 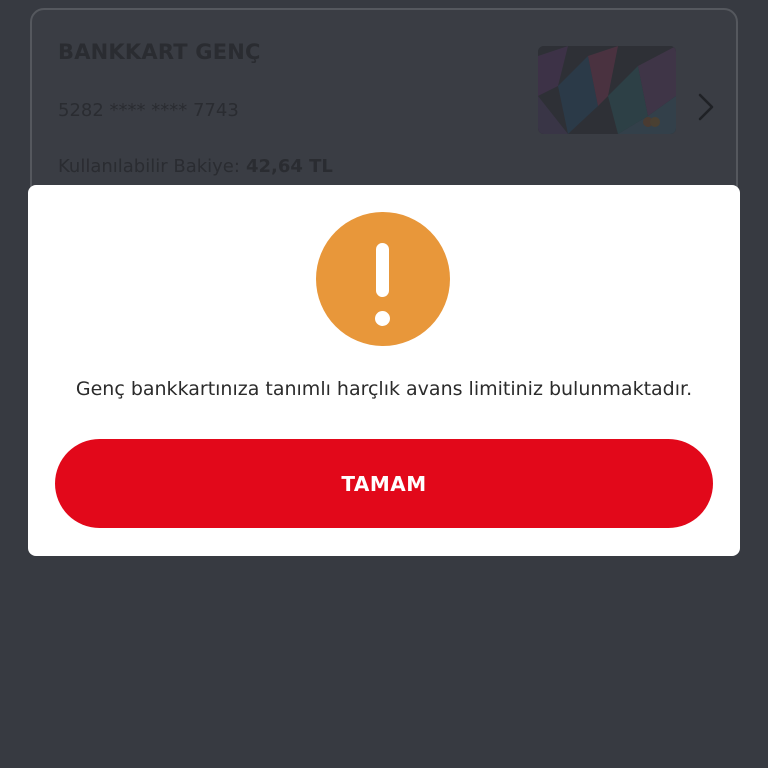 What do you see at coordinates (289, 166) in the screenshot?
I see `balance-value: 42,64 TL` at bounding box center [289, 166].